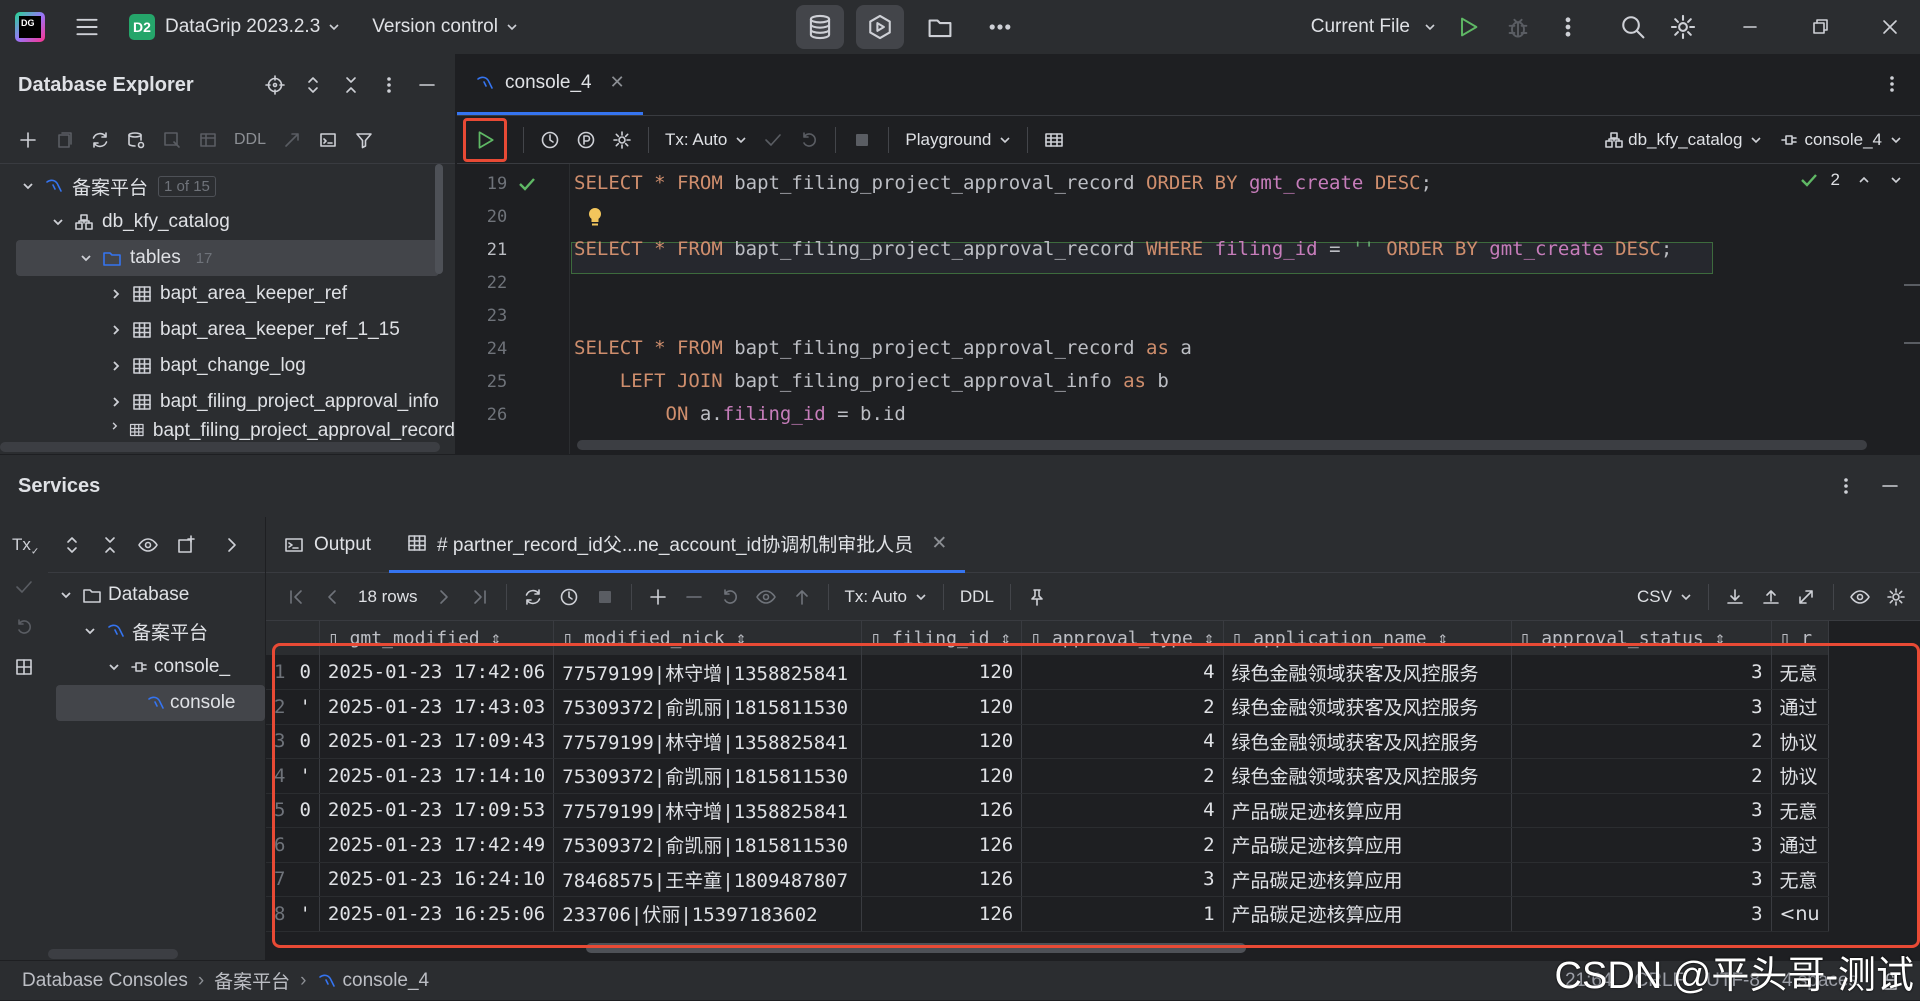 The width and height of the screenshot is (1920, 1001). I want to click on rollback-icon, so click(809, 140).